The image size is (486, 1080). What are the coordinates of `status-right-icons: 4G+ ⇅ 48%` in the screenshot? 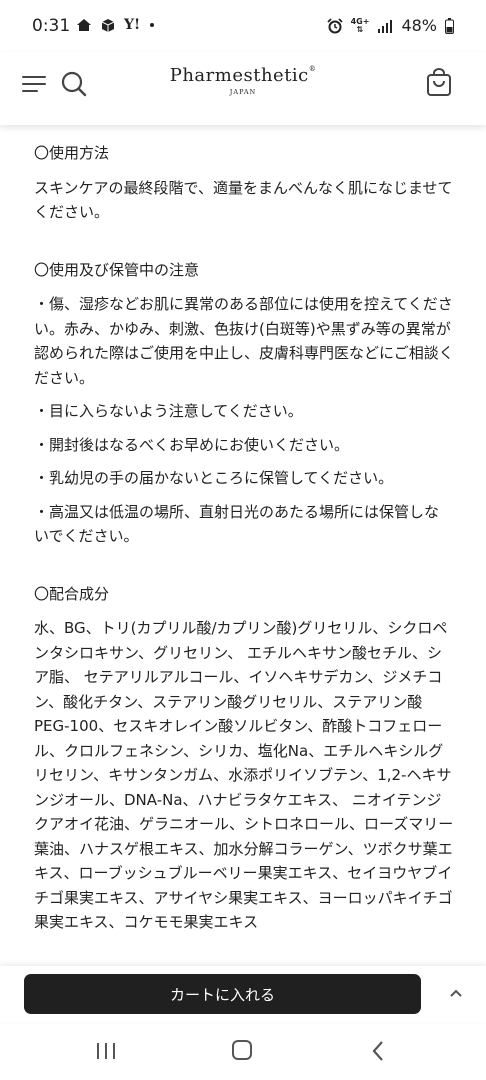 It's located at (390, 25).